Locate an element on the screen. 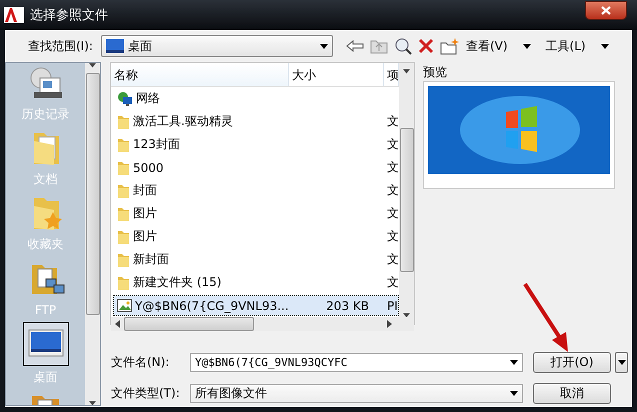 The width and height of the screenshot is (637, 412). new-folder-icon is located at coordinates (450, 46).